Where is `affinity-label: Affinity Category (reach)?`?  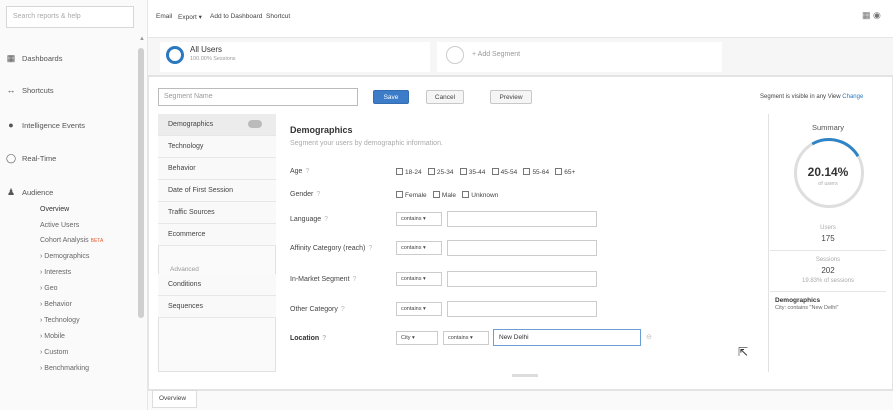 affinity-label: Affinity Category (reach)? is located at coordinates (331, 248).